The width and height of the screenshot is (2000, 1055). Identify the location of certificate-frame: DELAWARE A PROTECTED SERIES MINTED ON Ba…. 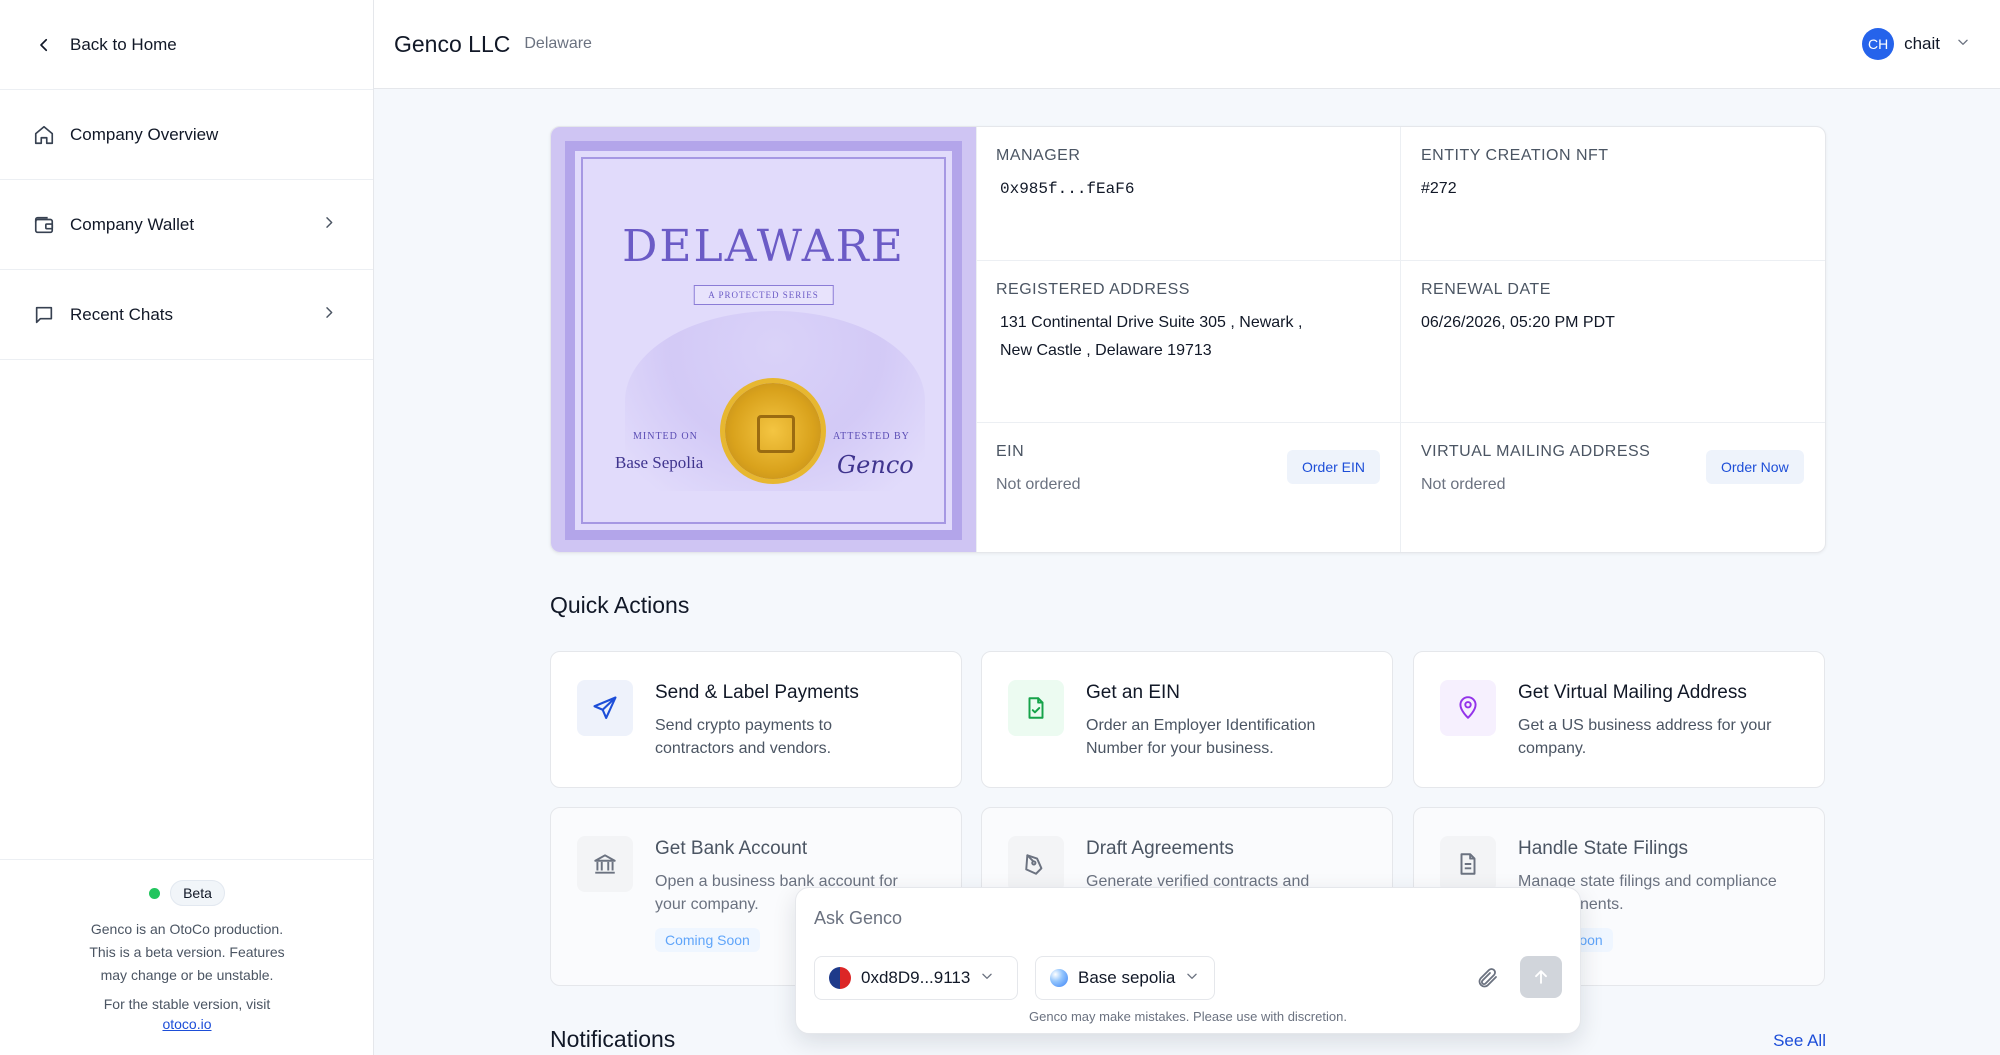
(763, 340).